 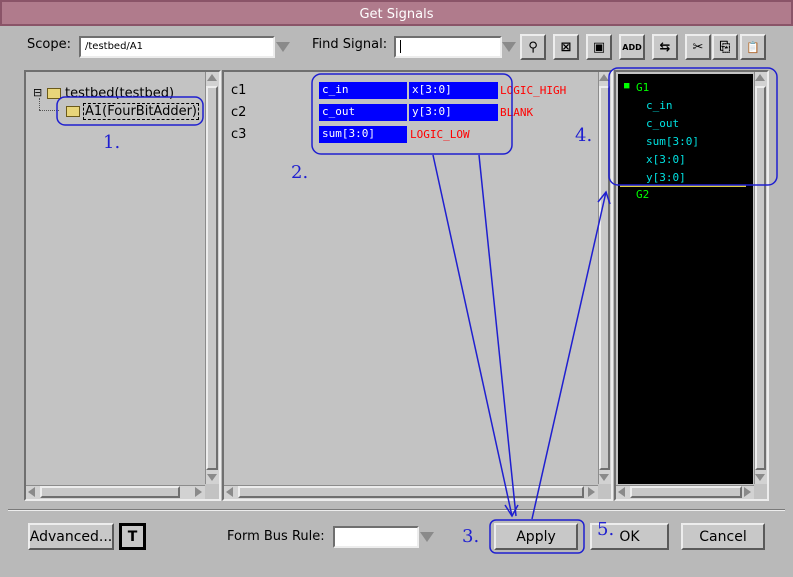 What do you see at coordinates (112, 142) in the screenshot?
I see `annotation-label-1: 1.` at bounding box center [112, 142].